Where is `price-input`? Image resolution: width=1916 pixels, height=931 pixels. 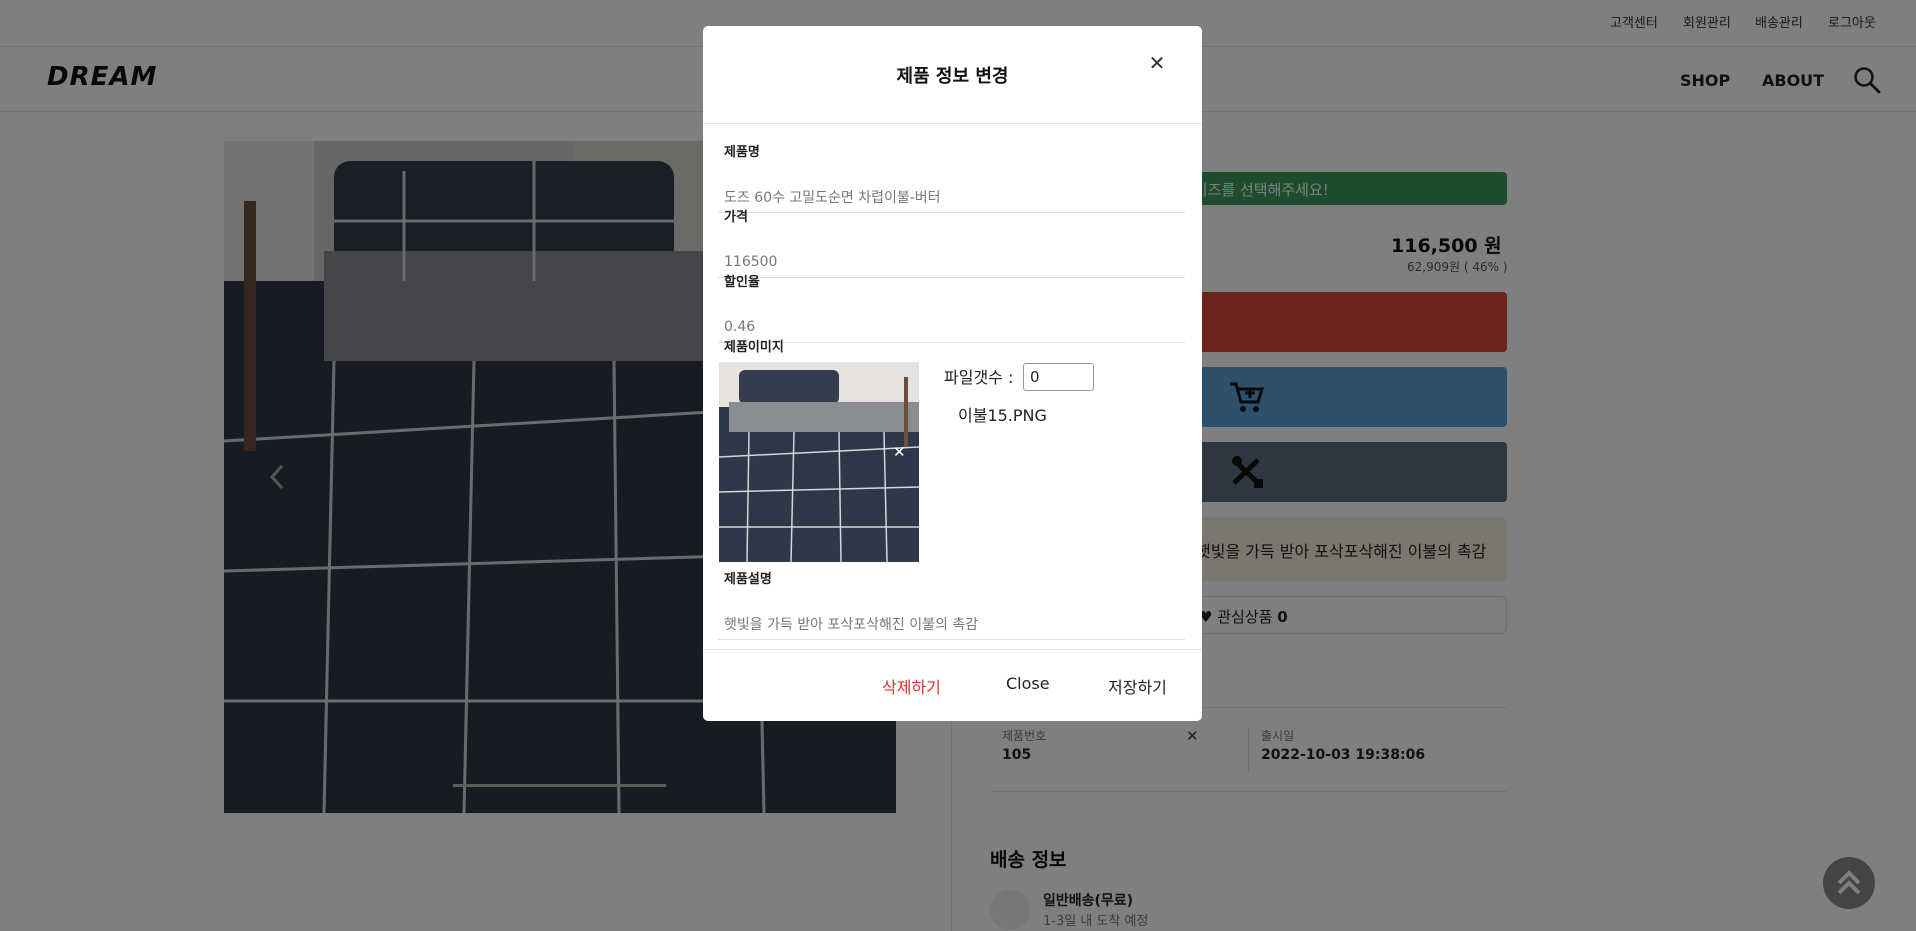
price-input is located at coordinates (951, 262).